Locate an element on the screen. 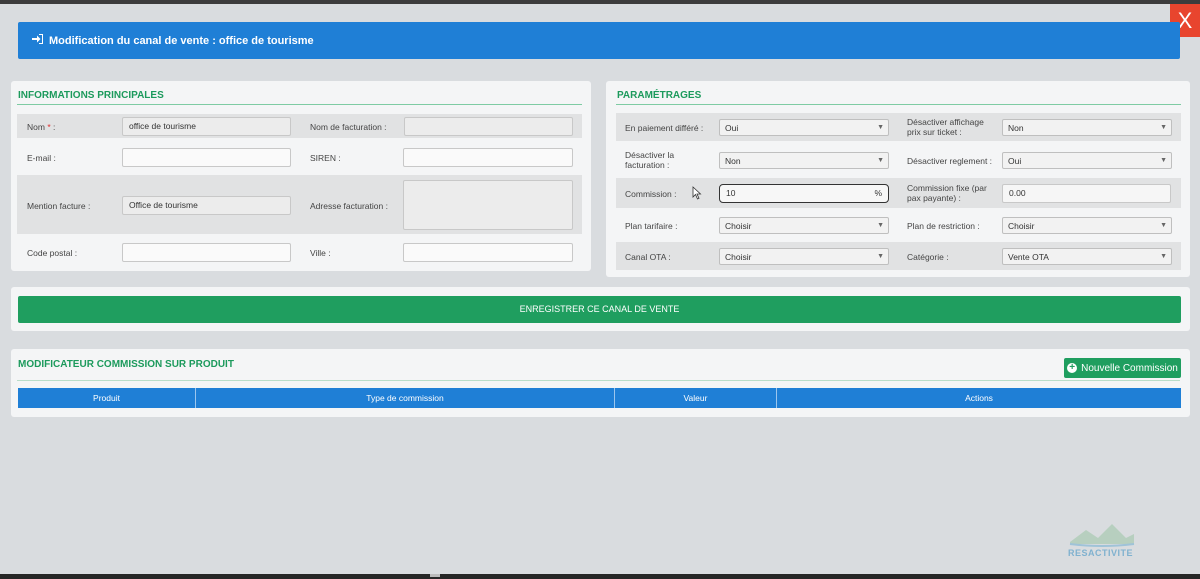 The width and height of the screenshot is (1200, 579). column-header-actions: Actions is located at coordinates (979, 398).